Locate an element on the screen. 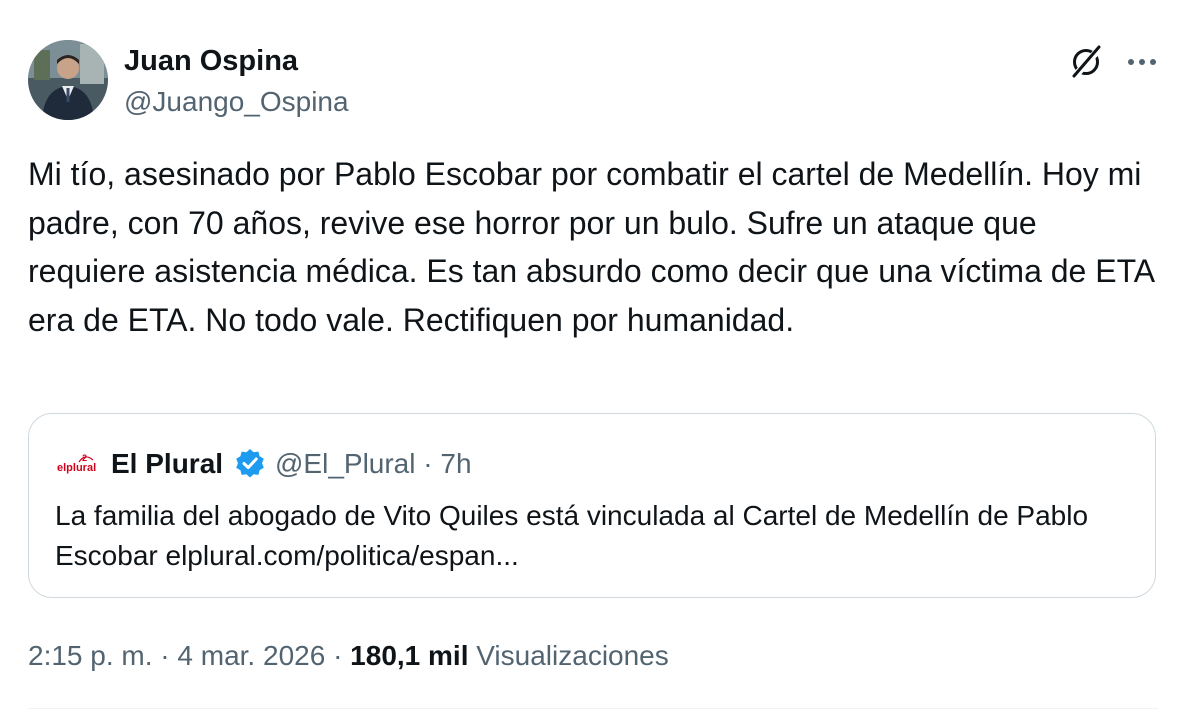 This screenshot has width=1192, height=720. quoted-meta: @El_Plural · 7h is located at coordinates (373, 464).